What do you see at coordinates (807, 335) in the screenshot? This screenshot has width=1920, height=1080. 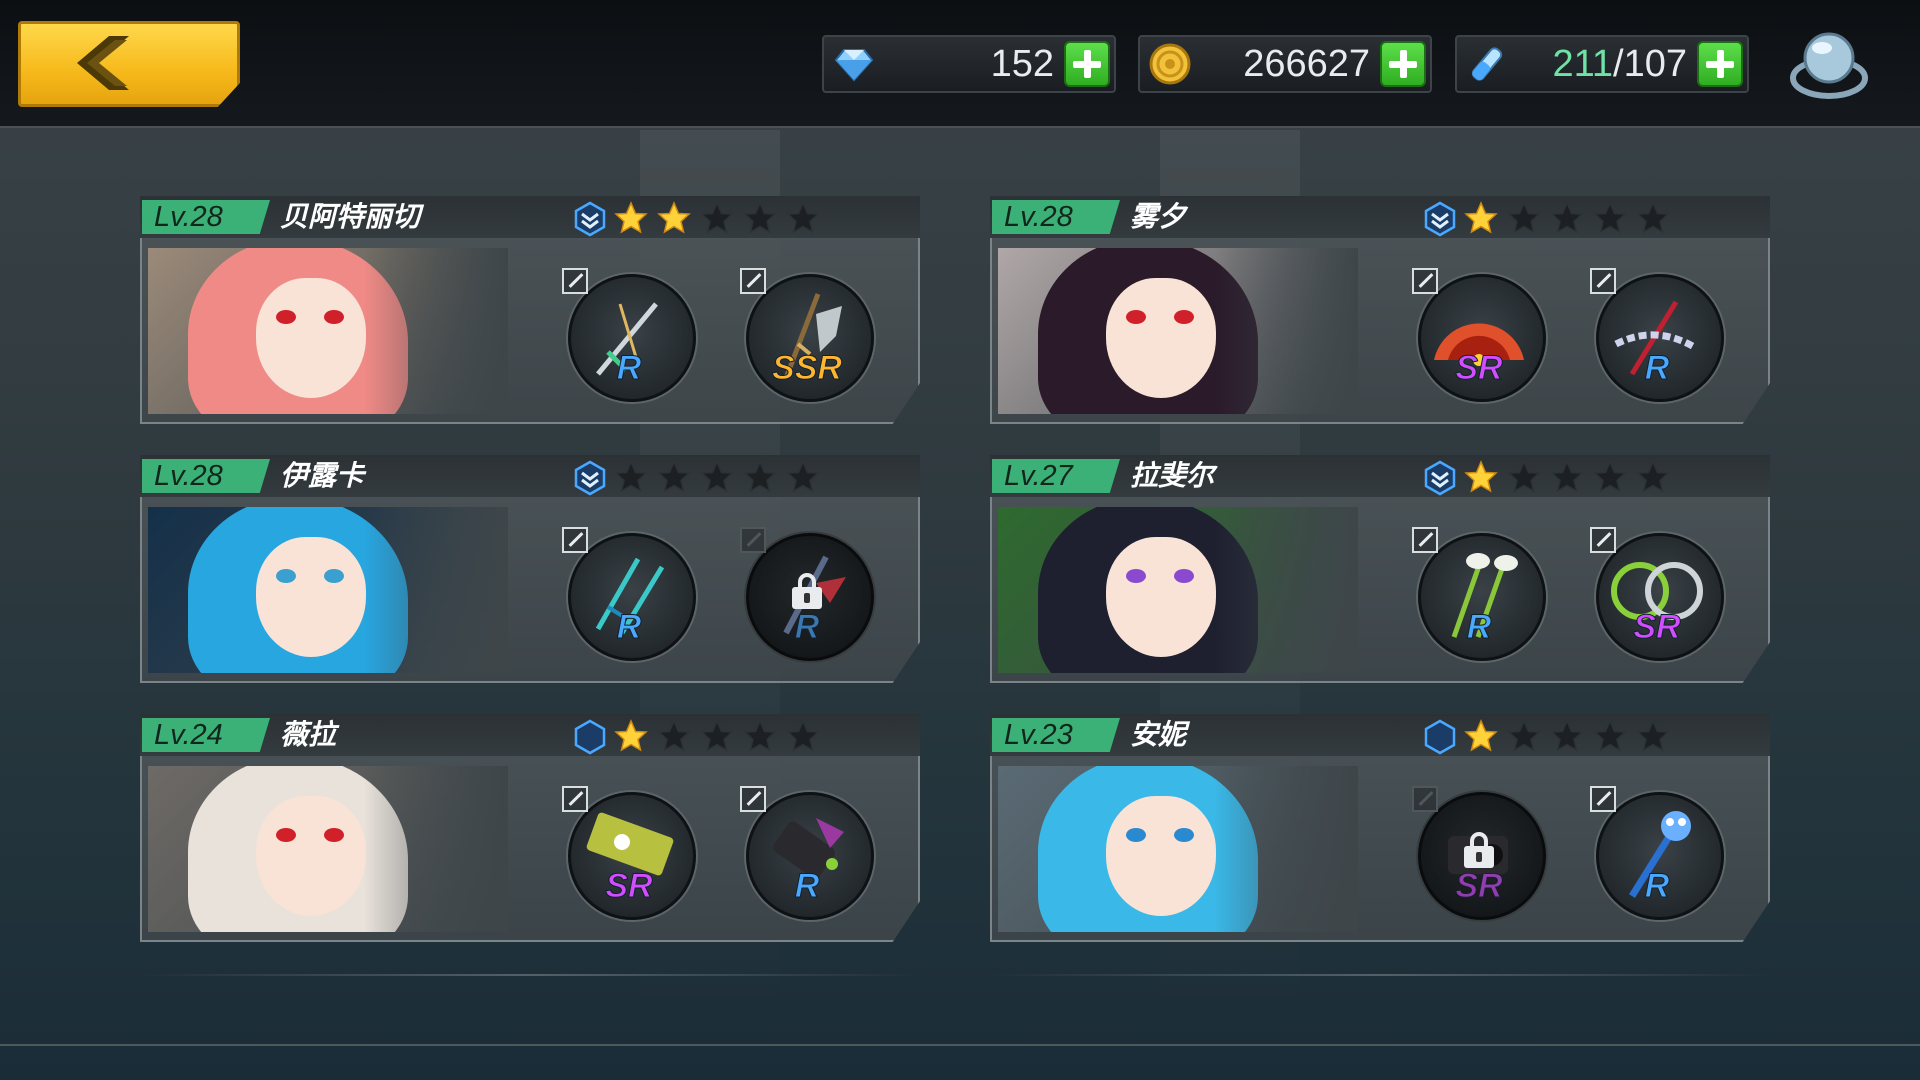 I see `weapon-slot: SSR` at bounding box center [807, 335].